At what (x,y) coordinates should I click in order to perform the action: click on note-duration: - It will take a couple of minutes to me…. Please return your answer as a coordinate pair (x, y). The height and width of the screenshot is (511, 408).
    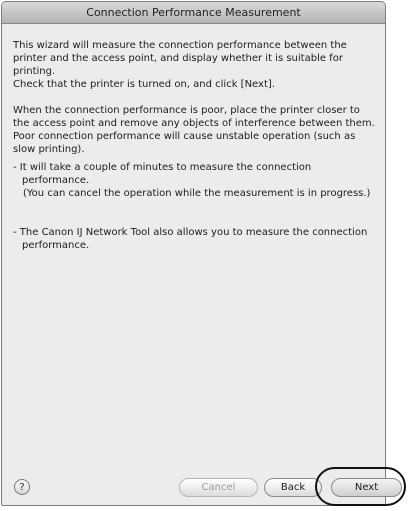
    Looking at the image, I should click on (162, 174).